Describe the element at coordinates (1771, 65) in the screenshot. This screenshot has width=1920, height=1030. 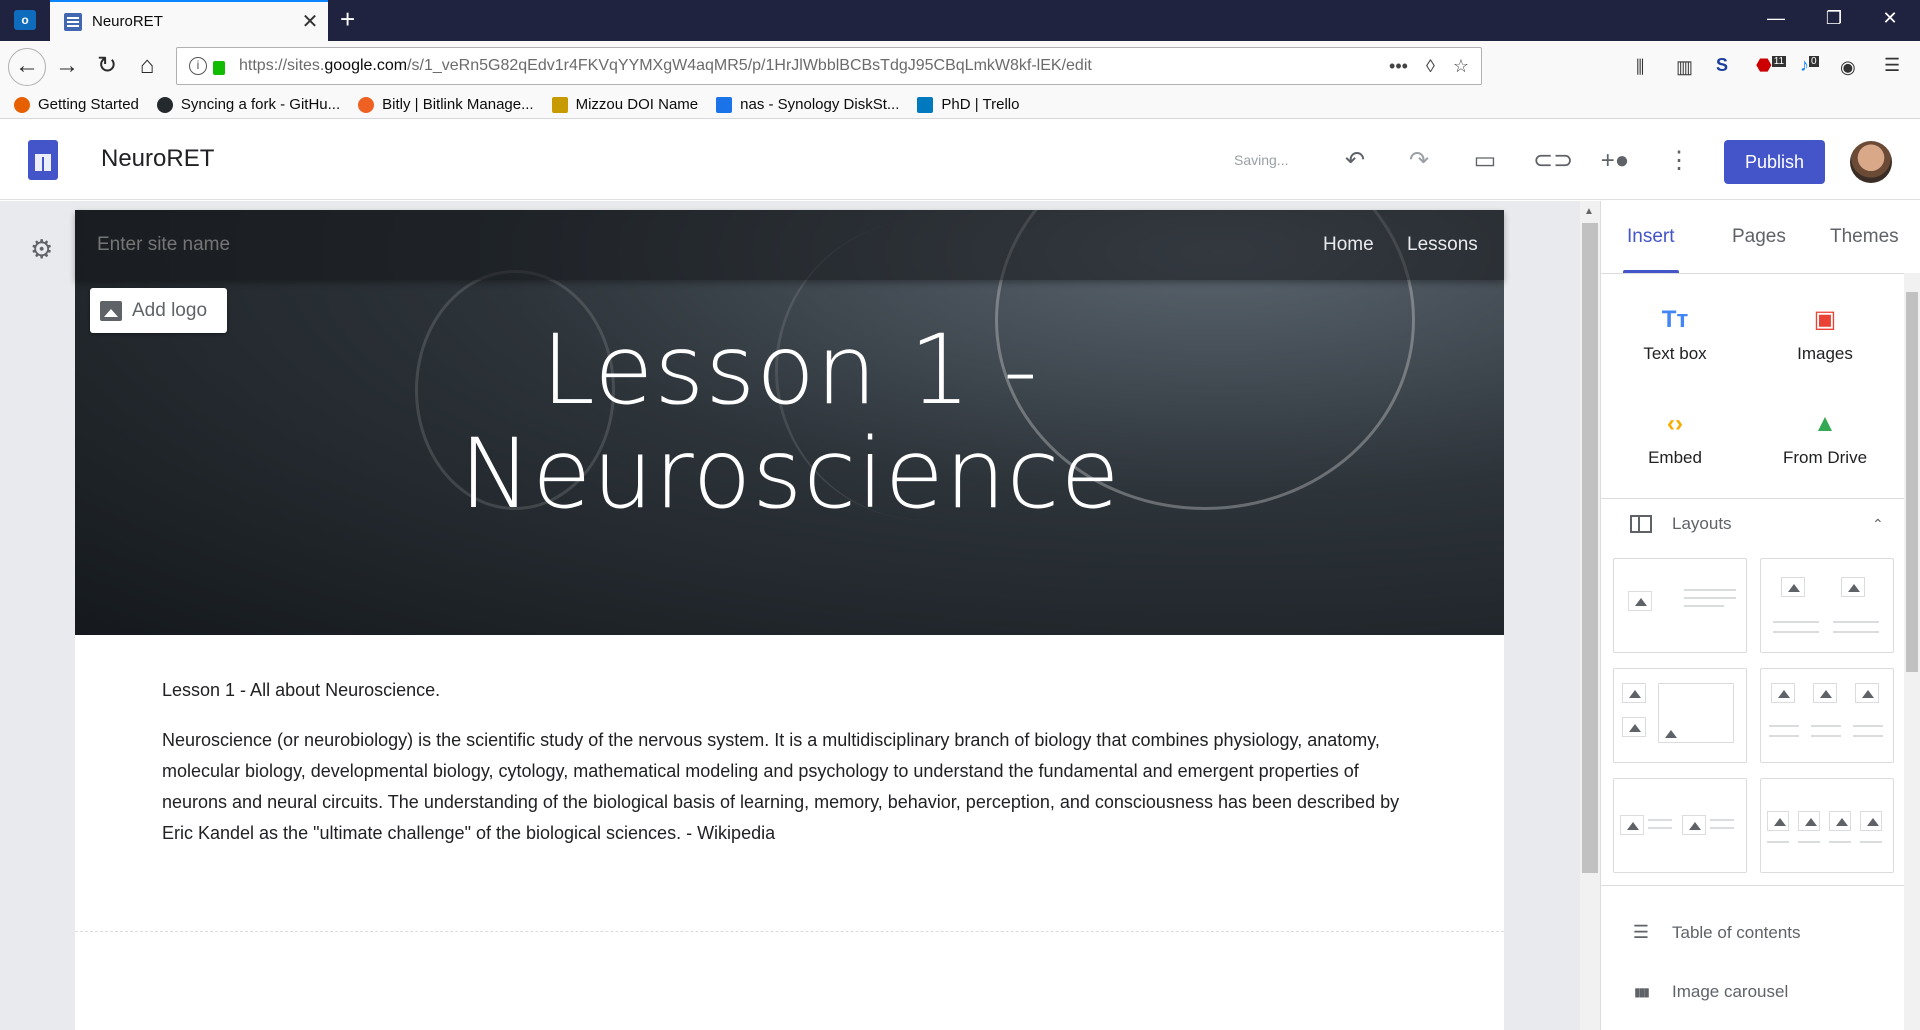
I see `adblock-icon: ⬣ 11` at that location.